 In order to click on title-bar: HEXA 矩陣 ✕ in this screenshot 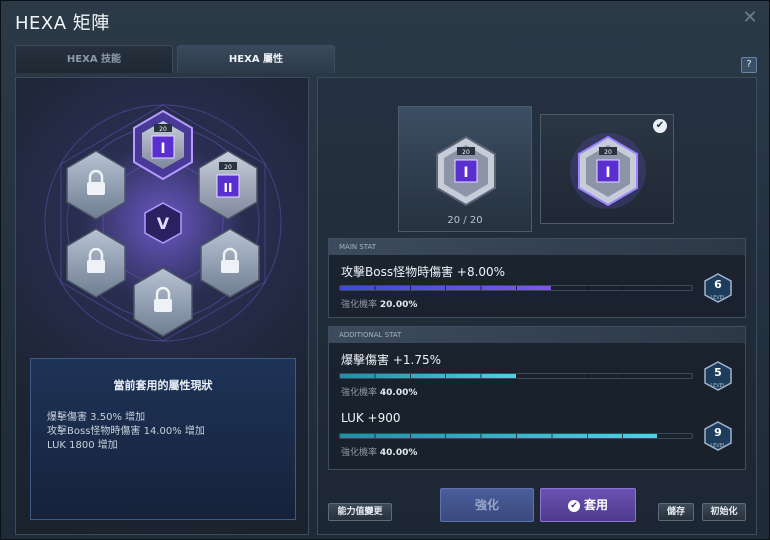, I will do `click(385, 21)`.